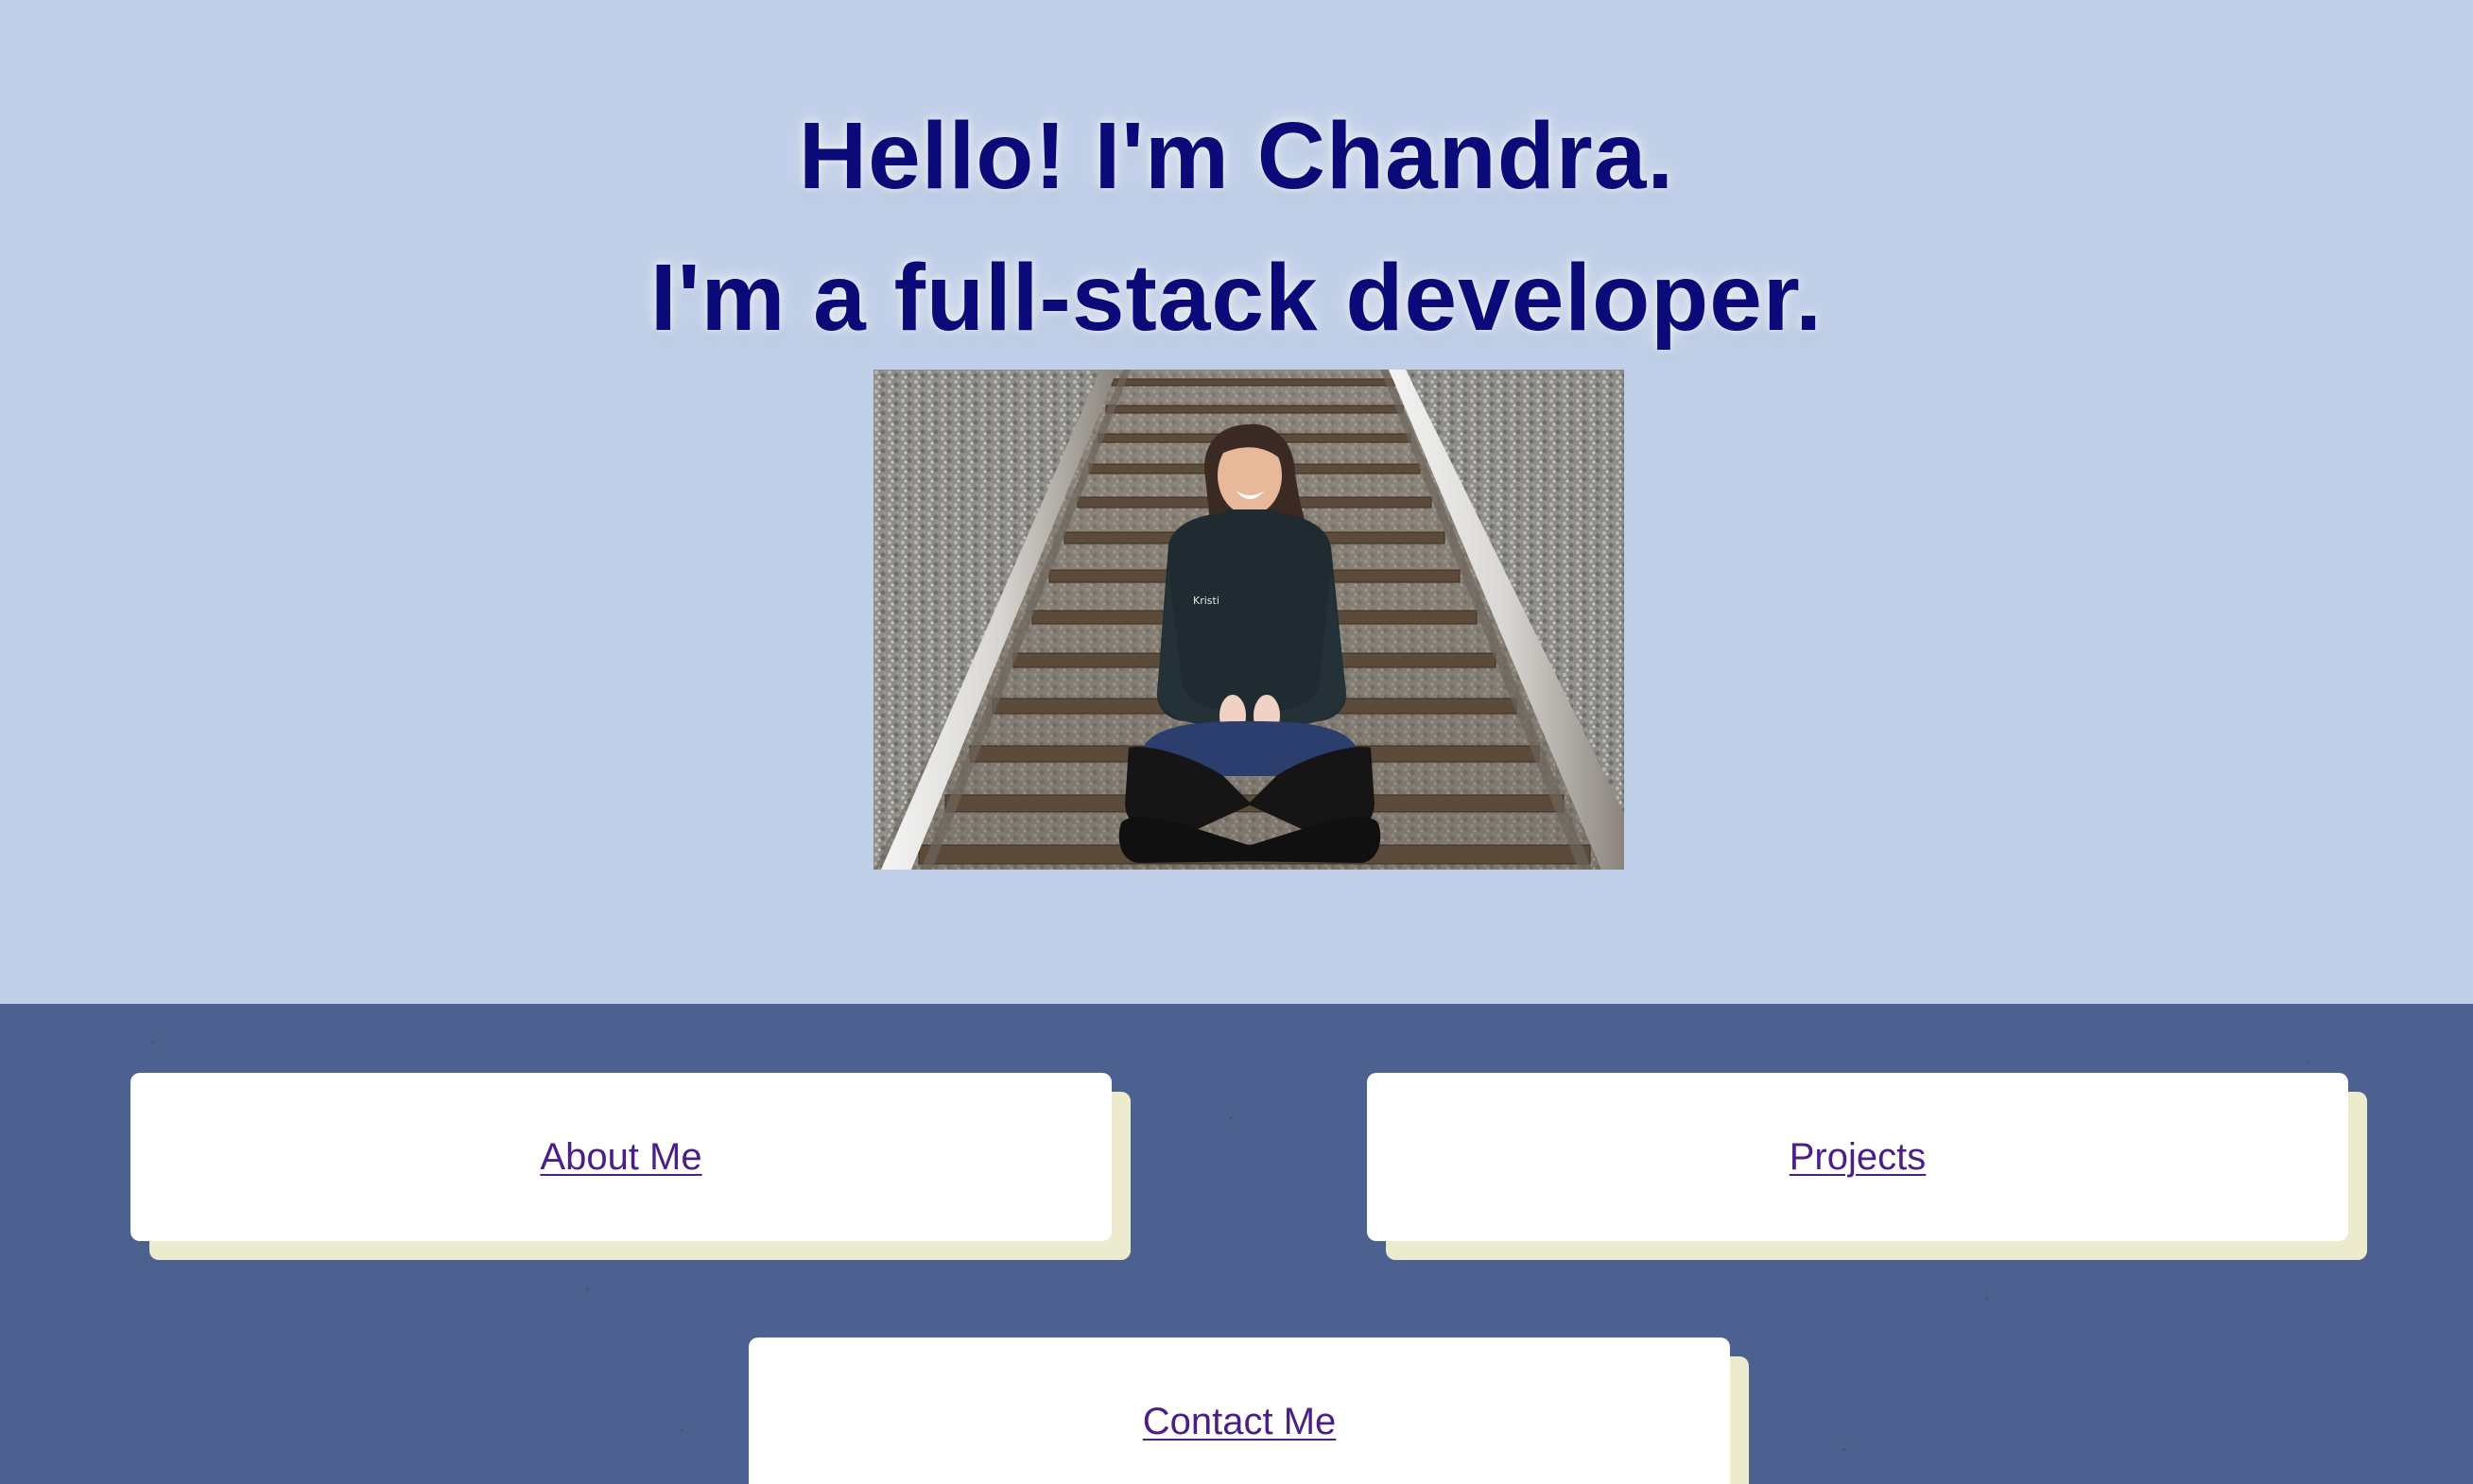 The height and width of the screenshot is (1484, 2473). I want to click on contact-me-link: Contact Me, so click(1240, 1422).